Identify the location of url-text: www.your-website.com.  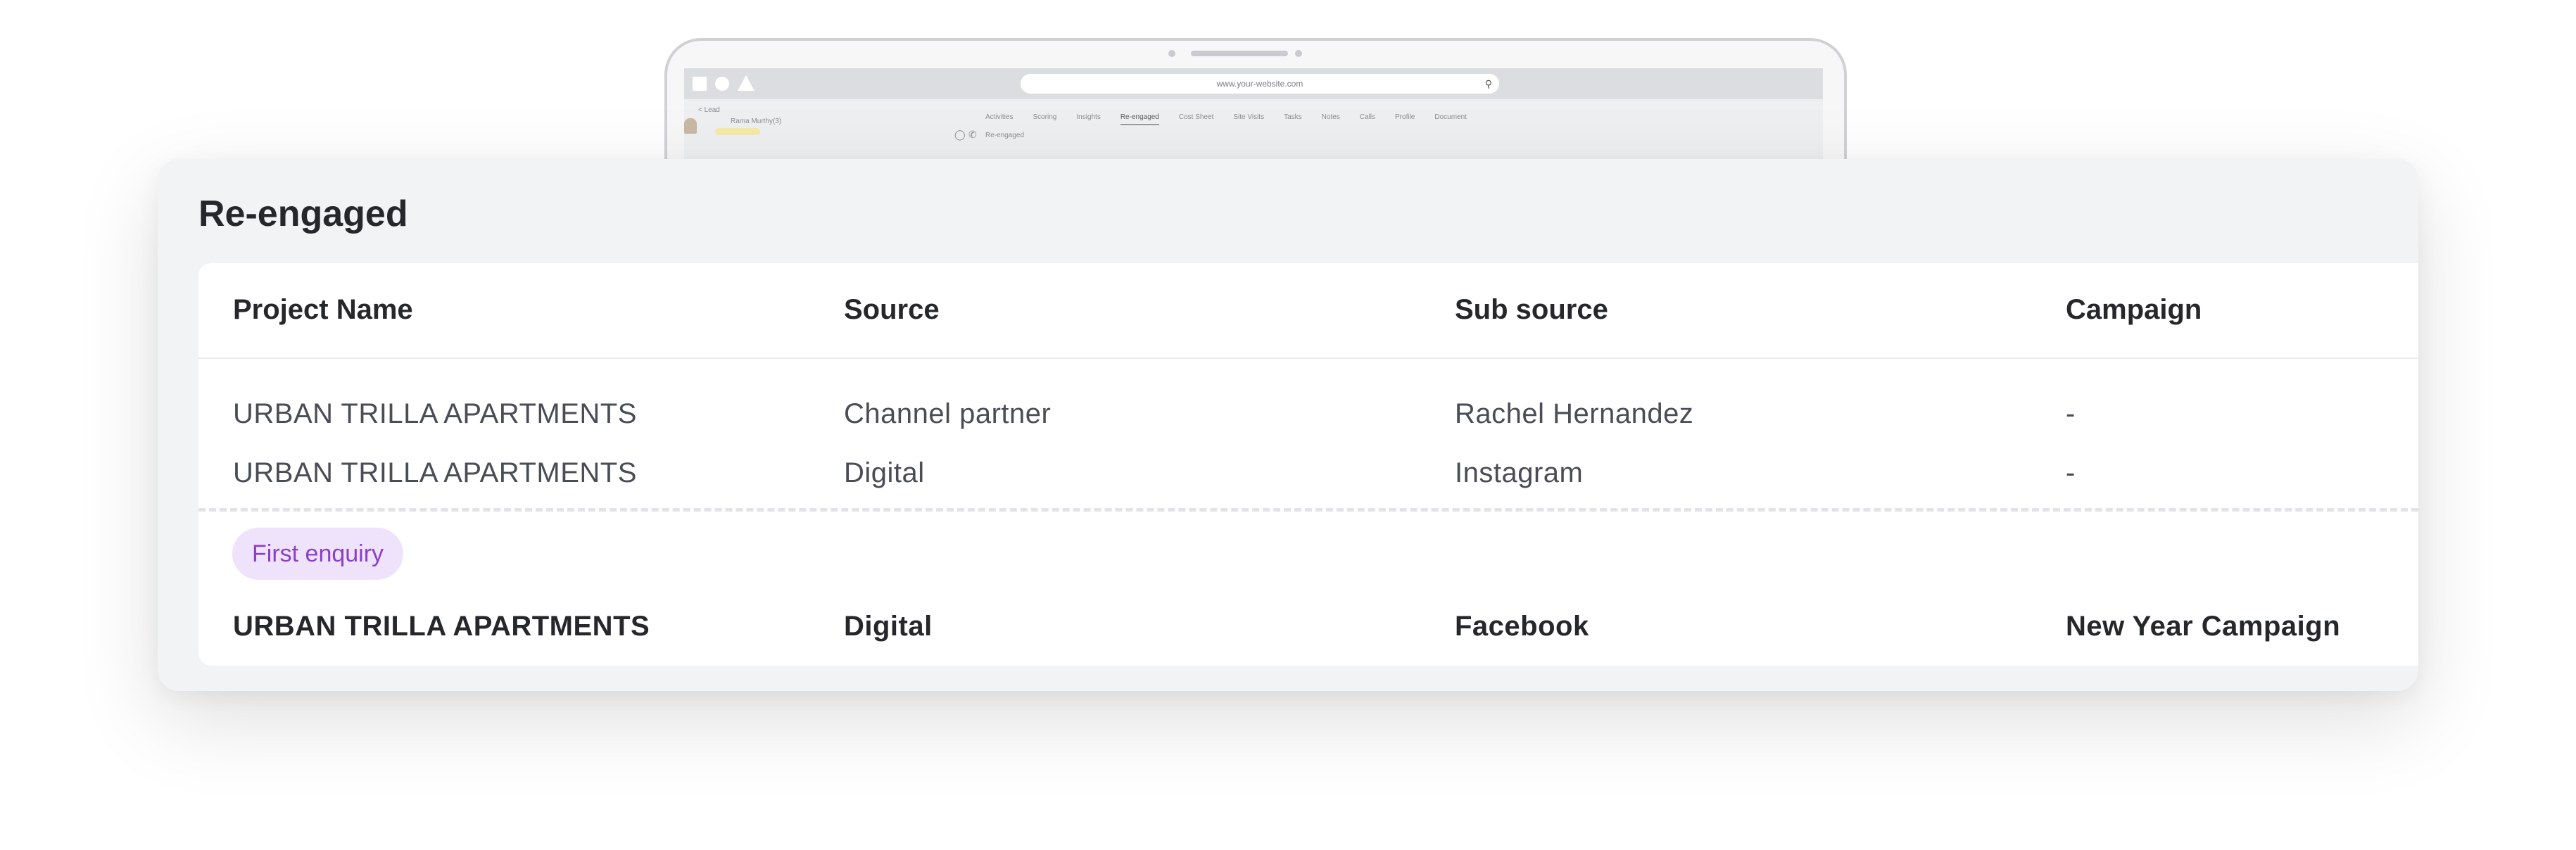
(1259, 84).